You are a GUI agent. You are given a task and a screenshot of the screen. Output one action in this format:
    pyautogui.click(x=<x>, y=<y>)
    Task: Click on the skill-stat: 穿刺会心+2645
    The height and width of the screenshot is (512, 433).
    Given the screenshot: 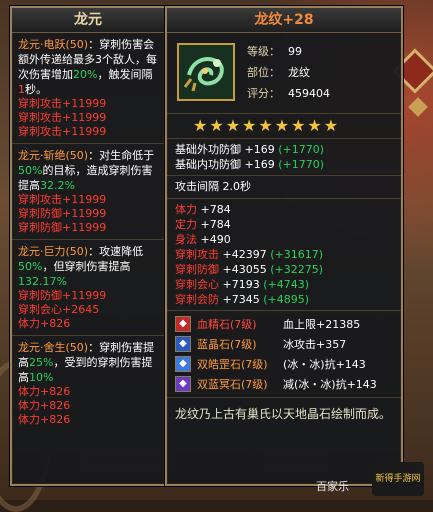 What is the action you would take?
    pyautogui.click(x=59, y=309)
    